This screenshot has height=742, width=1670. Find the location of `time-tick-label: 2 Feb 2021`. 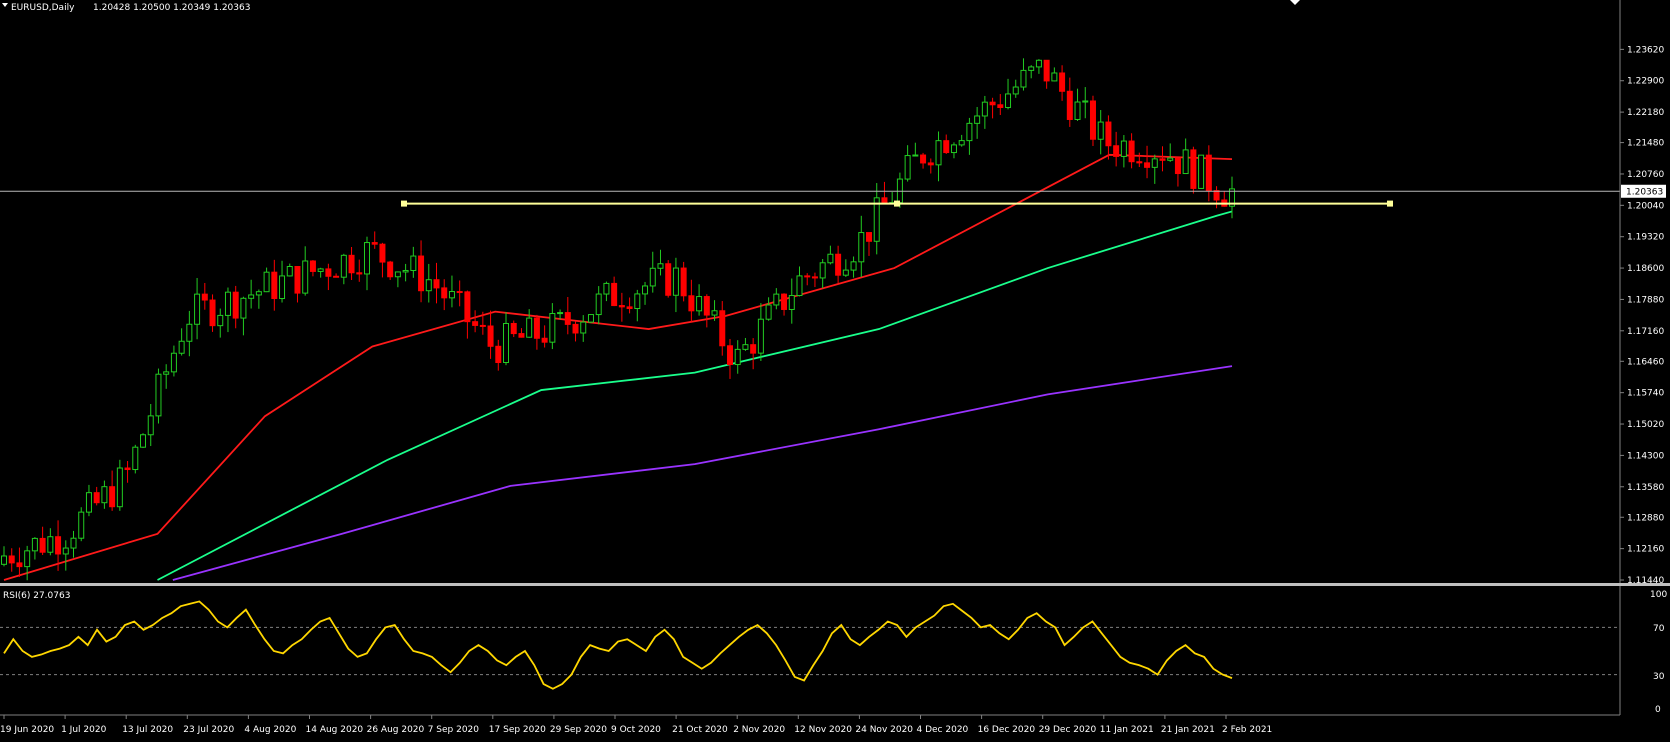

time-tick-label: 2 Feb 2021 is located at coordinates (1247, 730).